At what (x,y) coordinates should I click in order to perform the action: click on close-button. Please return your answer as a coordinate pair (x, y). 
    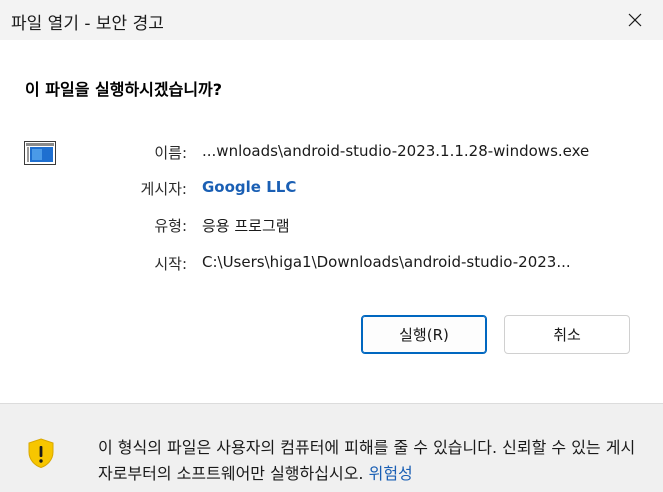
    Looking at the image, I should click on (635, 20).